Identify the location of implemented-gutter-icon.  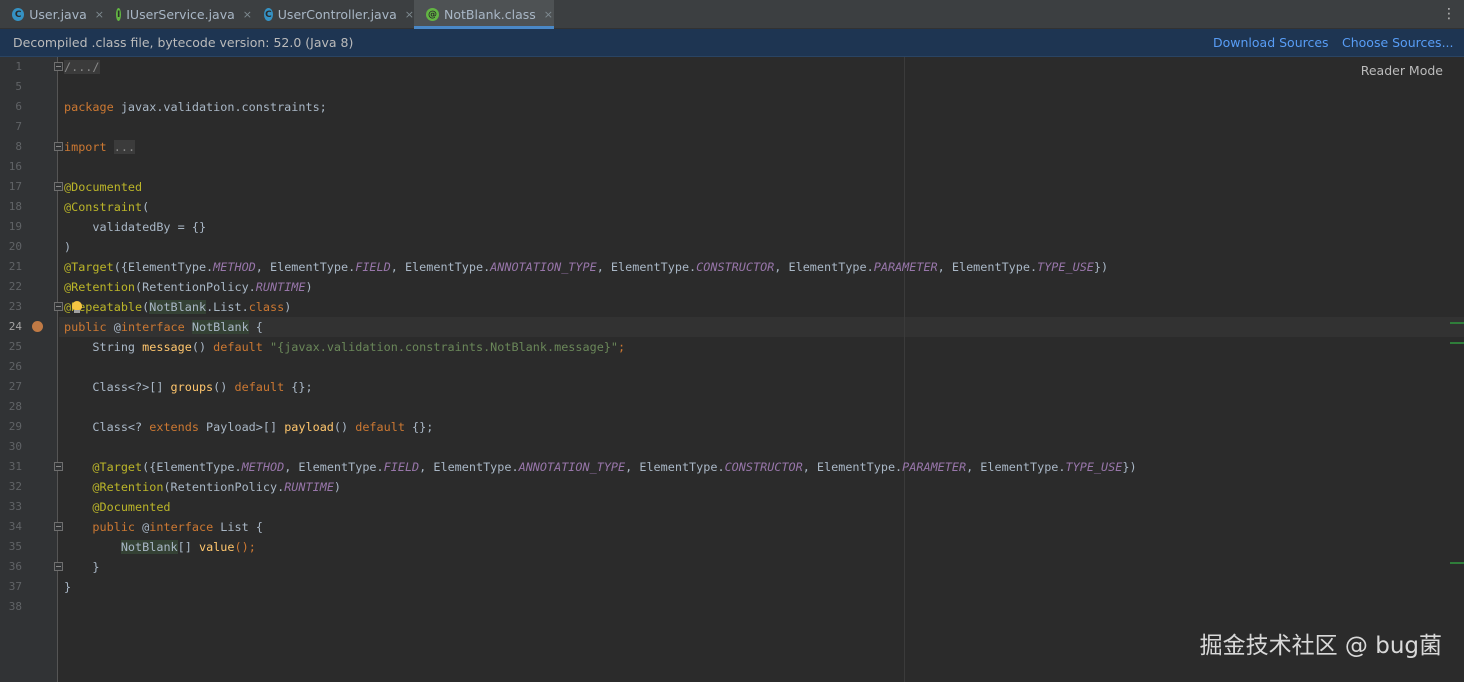
(37, 326).